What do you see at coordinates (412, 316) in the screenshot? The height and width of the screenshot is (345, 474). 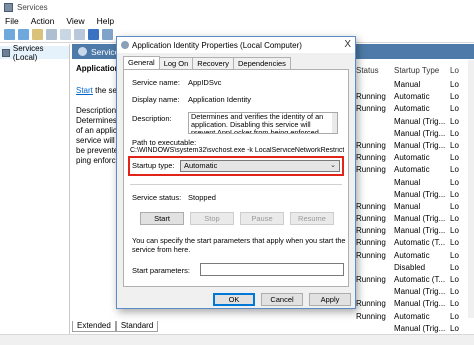 I see `startup-type-cell: Automatic` at bounding box center [412, 316].